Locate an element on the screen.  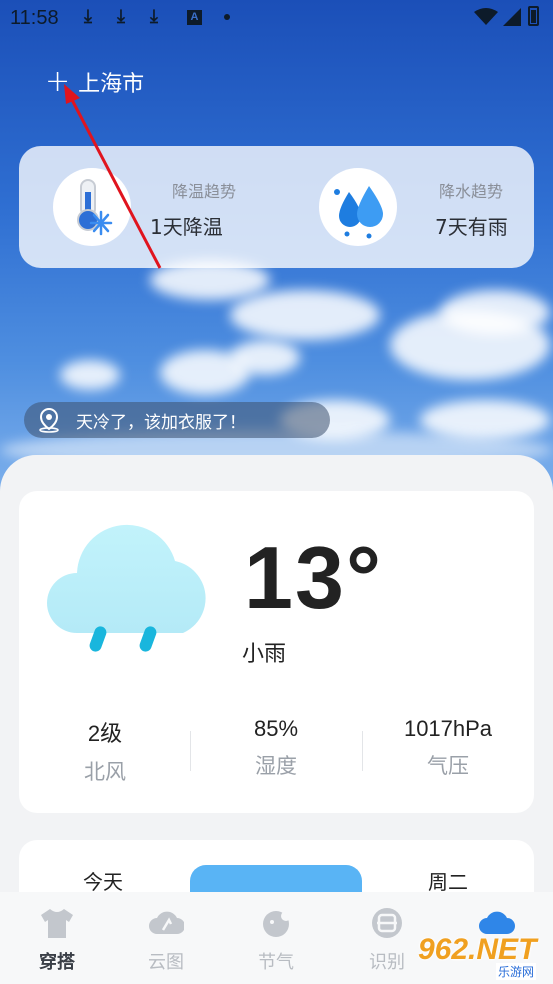
add-city-icon: + is located at coordinates (57, 82).